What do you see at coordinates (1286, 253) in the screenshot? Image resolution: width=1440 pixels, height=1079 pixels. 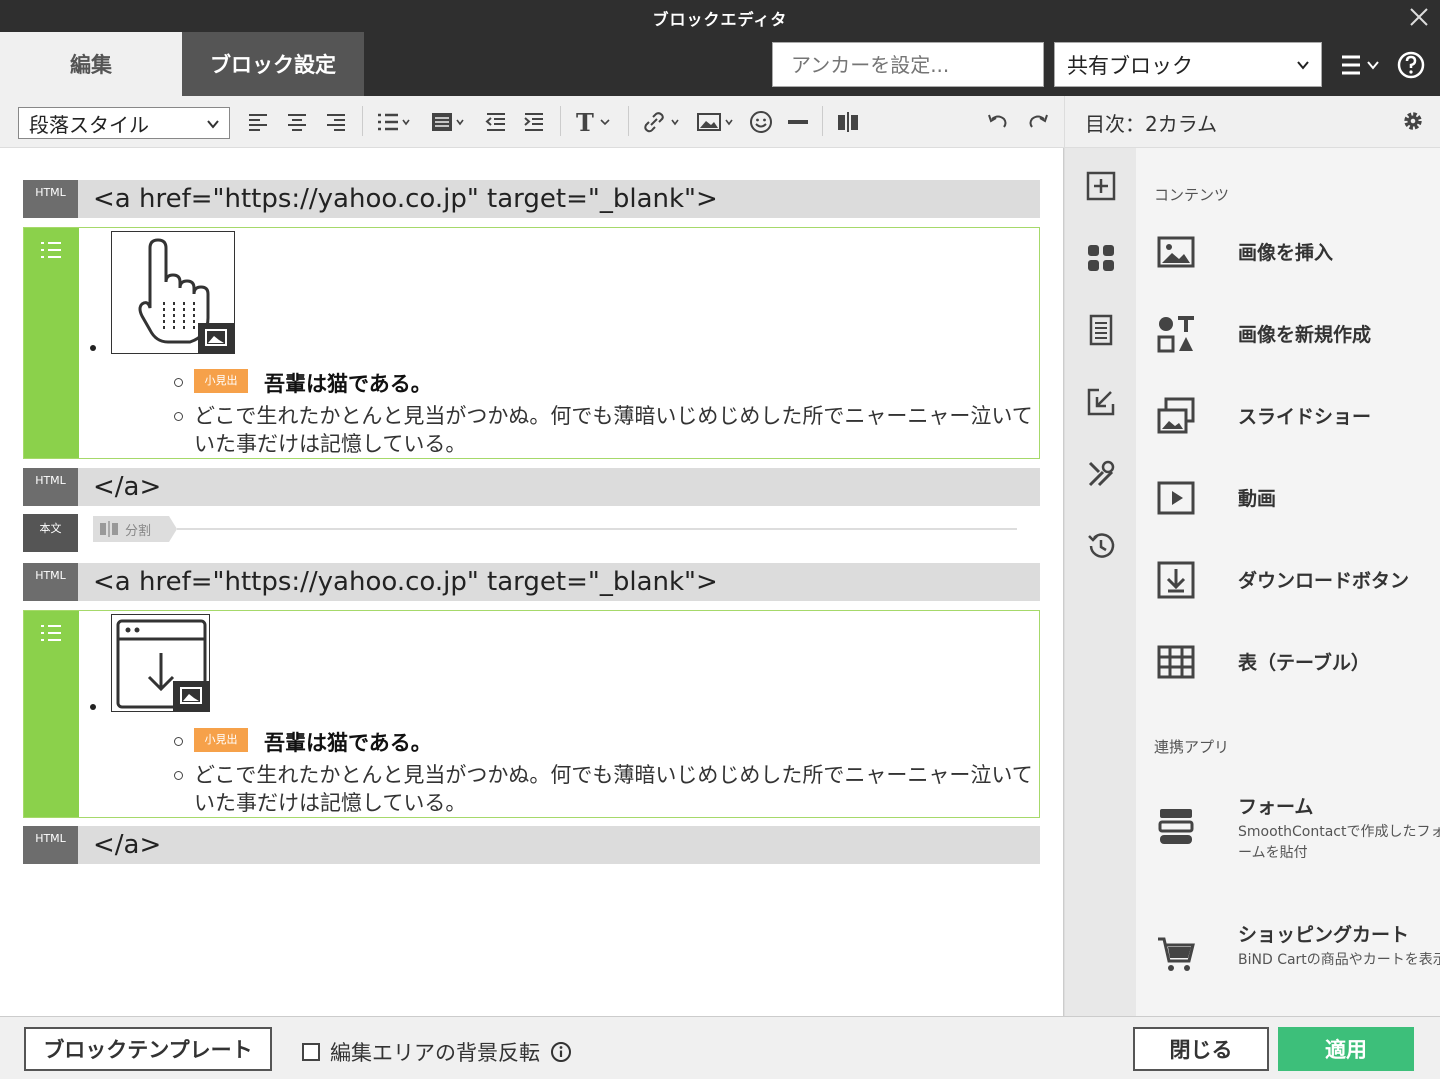 I see `content-item-label: 画像を挿入` at bounding box center [1286, 253].